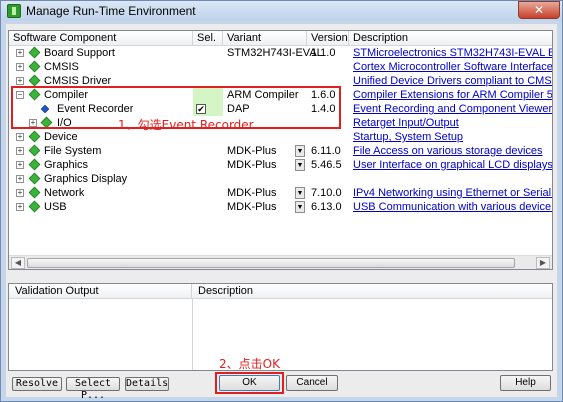 This screenshot has width=563, height=402. I want to click on component-name: Graphics, so click(66, 165).